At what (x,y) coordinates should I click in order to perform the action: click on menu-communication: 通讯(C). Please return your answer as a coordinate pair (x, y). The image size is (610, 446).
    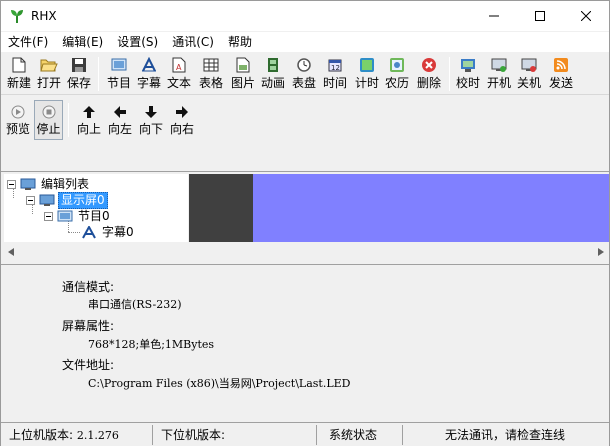
    Looking at the image, I should click on (193, 42).